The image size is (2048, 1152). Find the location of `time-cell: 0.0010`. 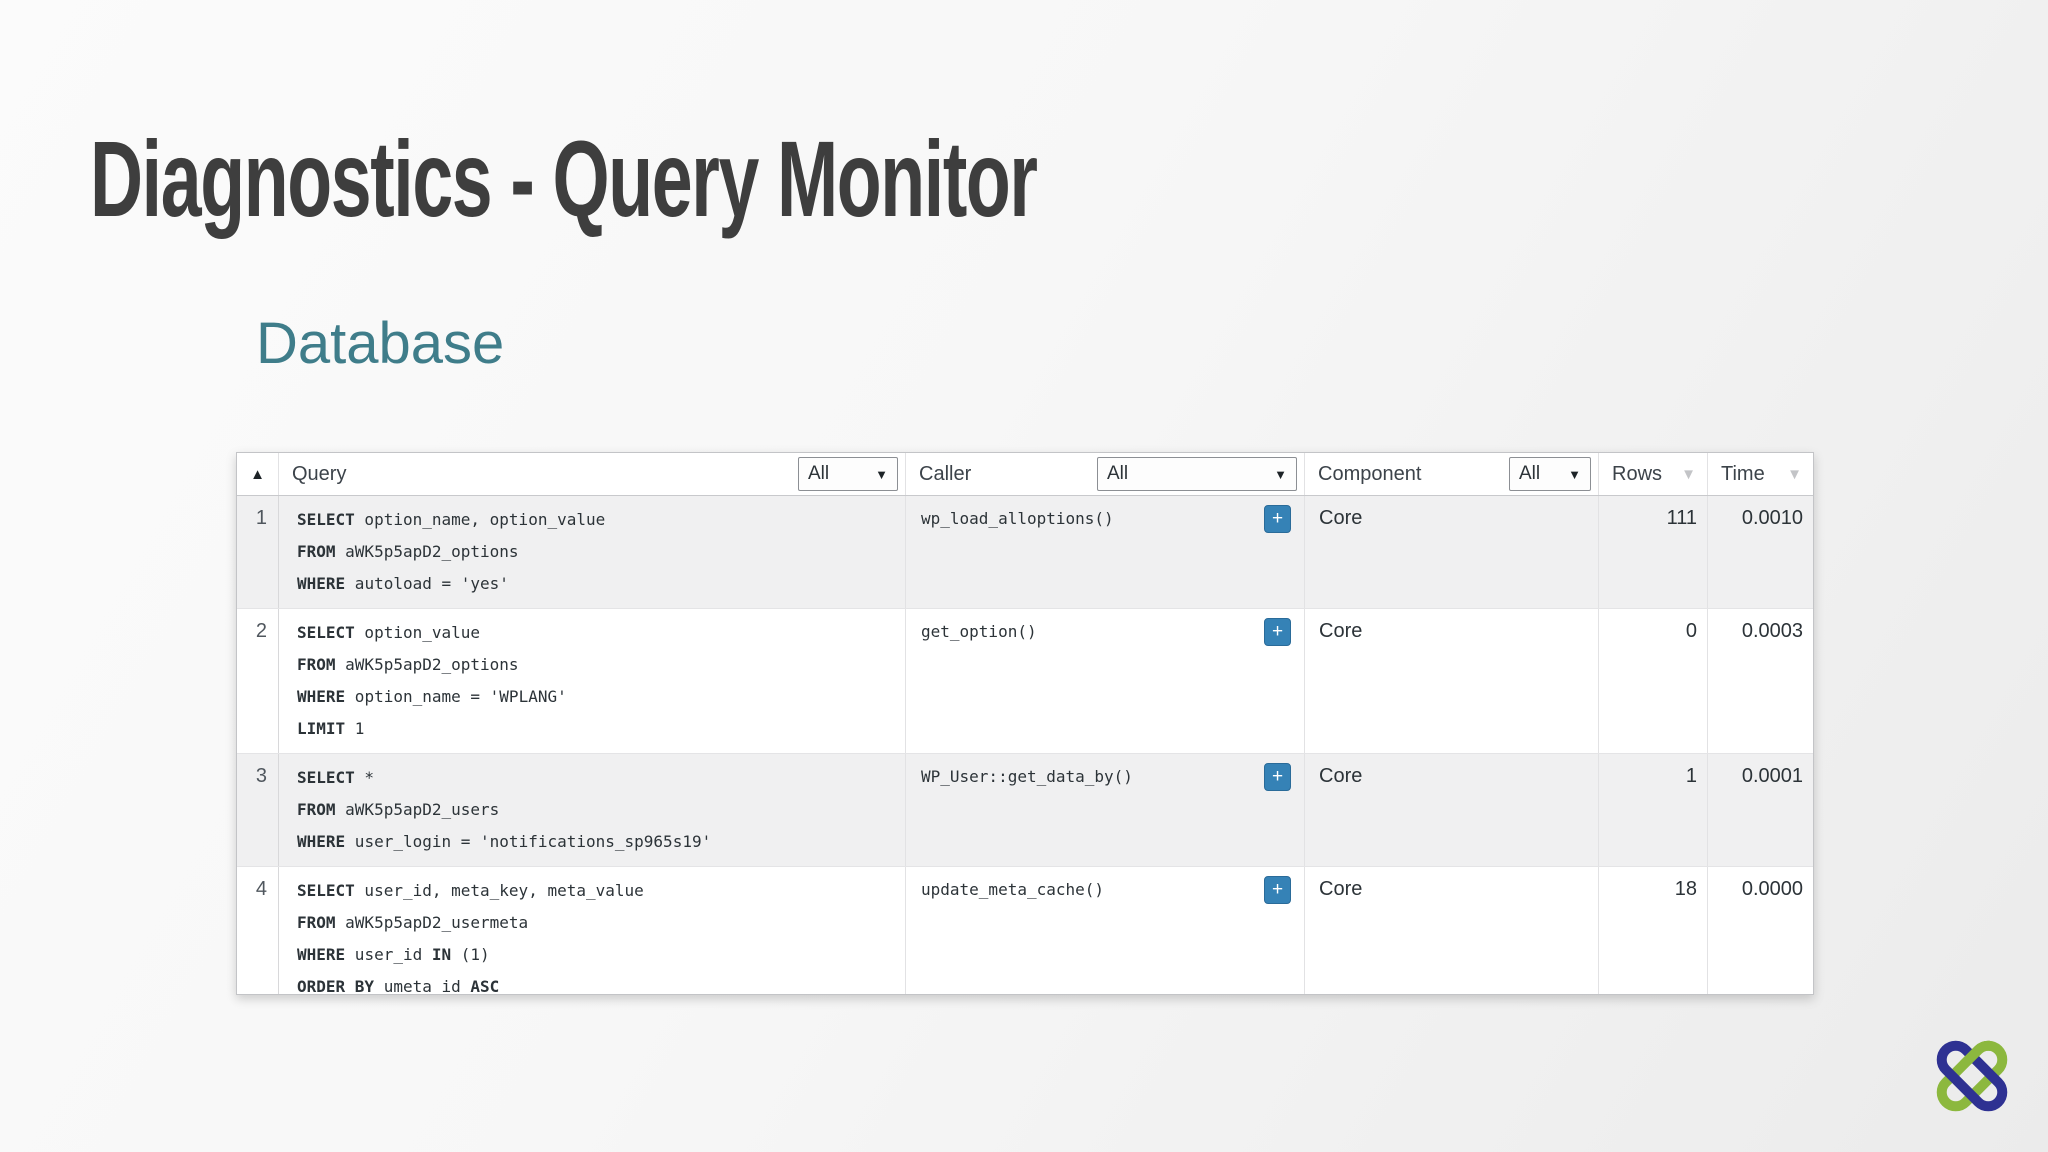

time-cell: 0.0010 is located at coordinates (1772, 518).